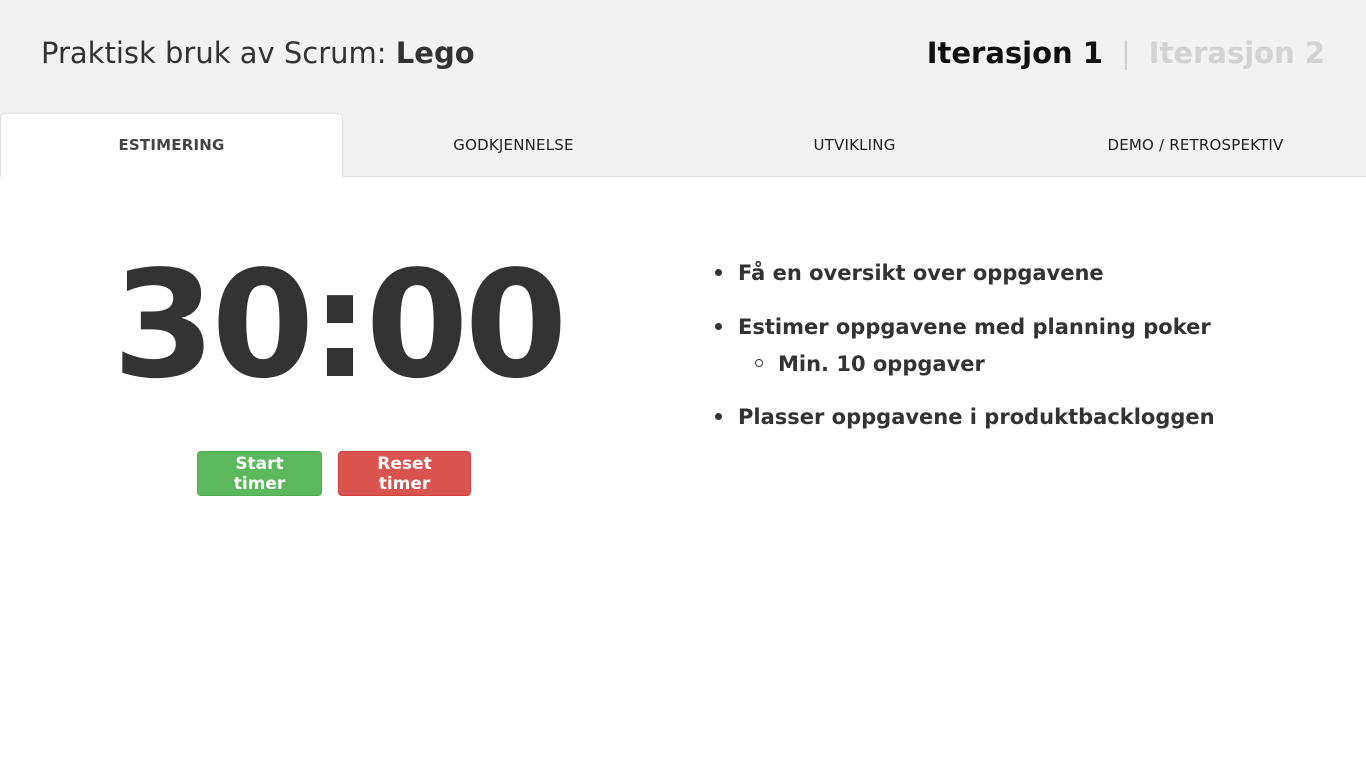  I want to click on tab-demo-retrospektiv: DEMO / RETROSPEKTIV, so click(1195, 144).